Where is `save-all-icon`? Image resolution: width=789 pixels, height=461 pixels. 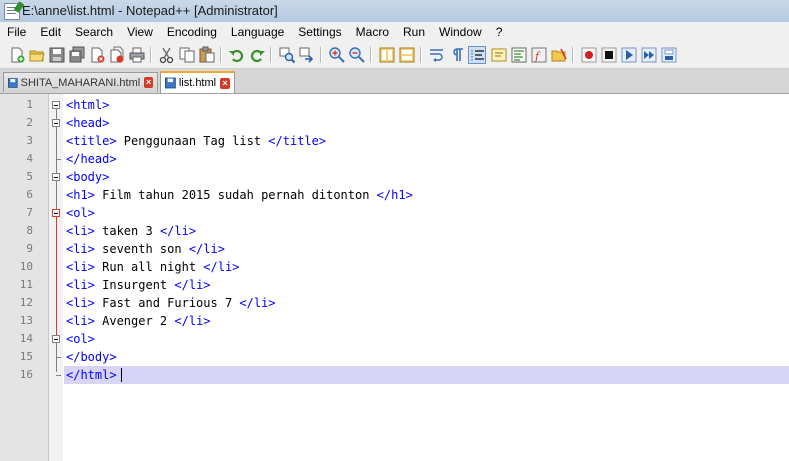
save-all-icon is located at coordinates (77, 55).